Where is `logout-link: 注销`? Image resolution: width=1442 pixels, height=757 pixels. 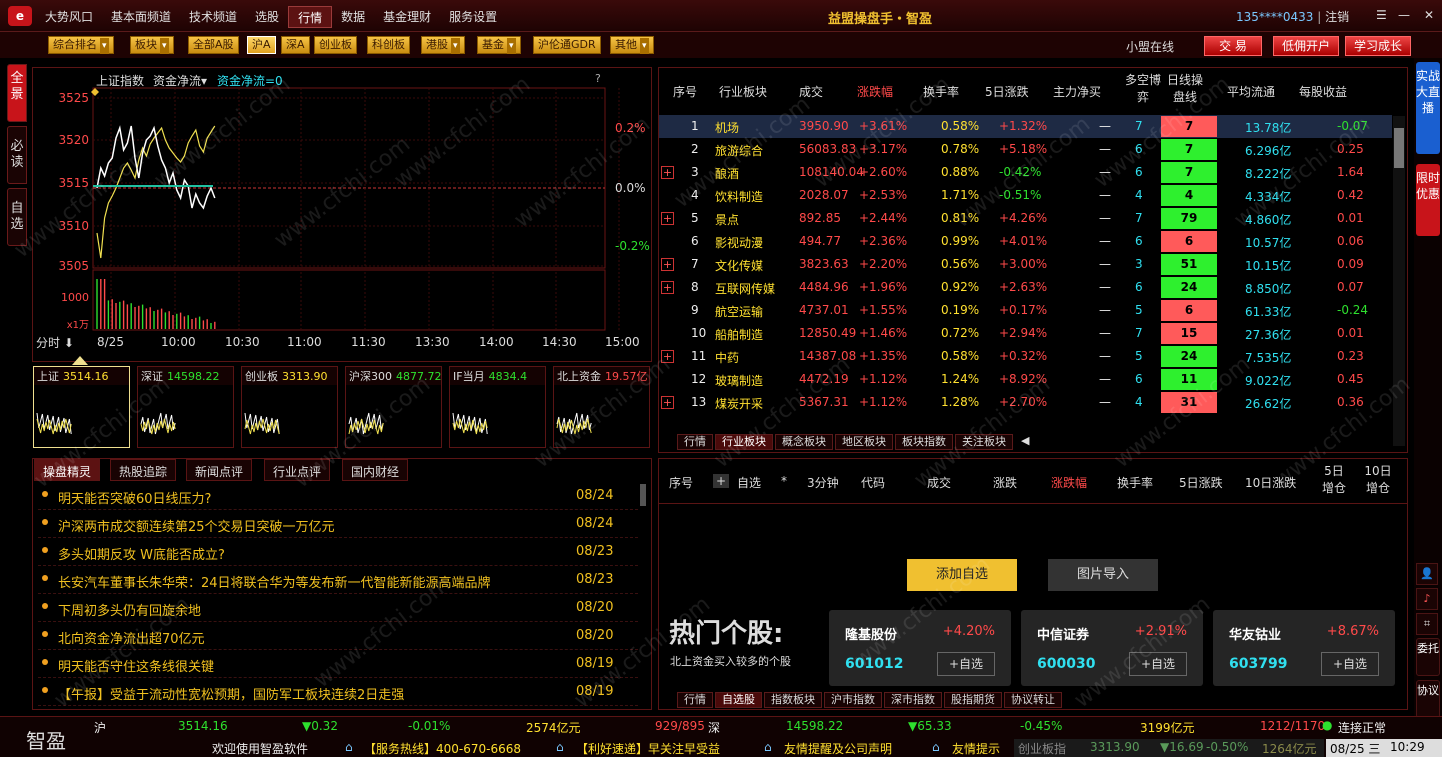
logout-link: 注销 is located at coordinates (1337, 17).